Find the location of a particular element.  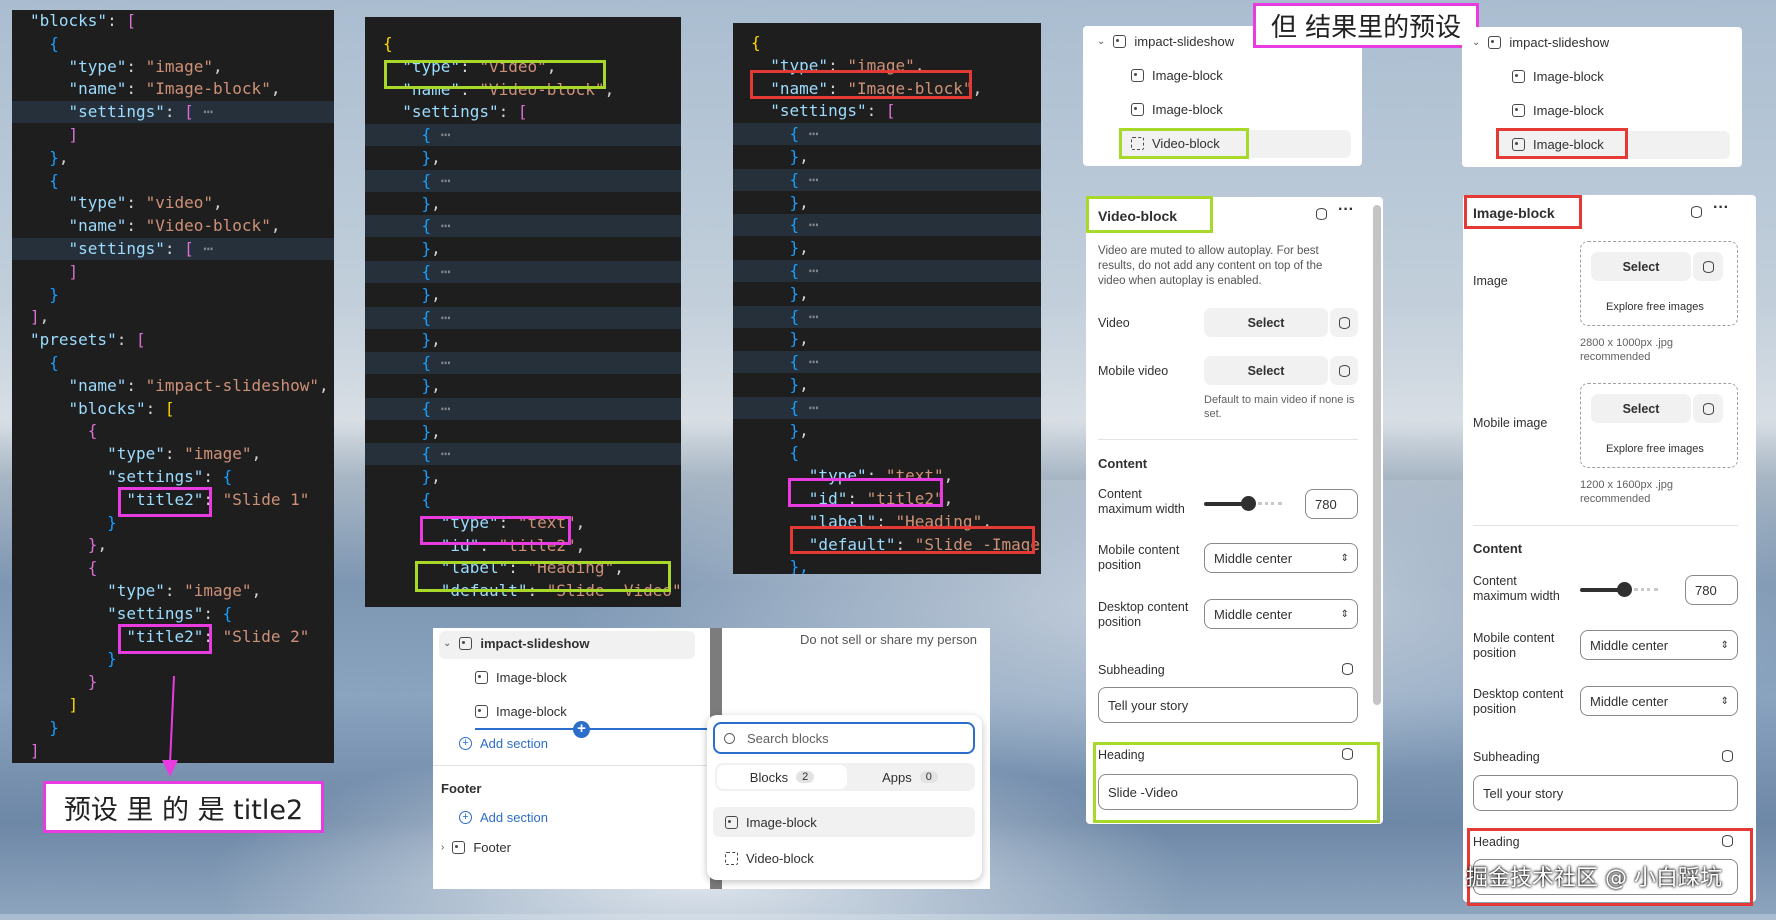

scrollbar is located at coordinates (1377, 455).